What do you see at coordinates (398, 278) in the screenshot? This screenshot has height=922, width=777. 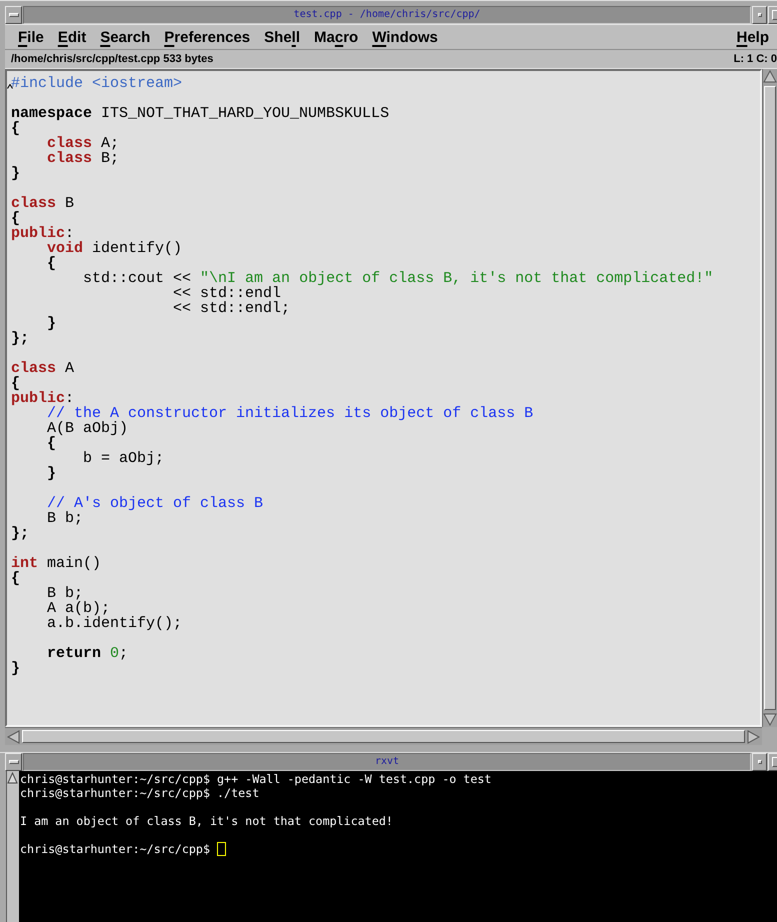 I see `code-line: std::cout << "\nI am an object of class B, it's not that complicated!"` at bounding box center [398, 278].